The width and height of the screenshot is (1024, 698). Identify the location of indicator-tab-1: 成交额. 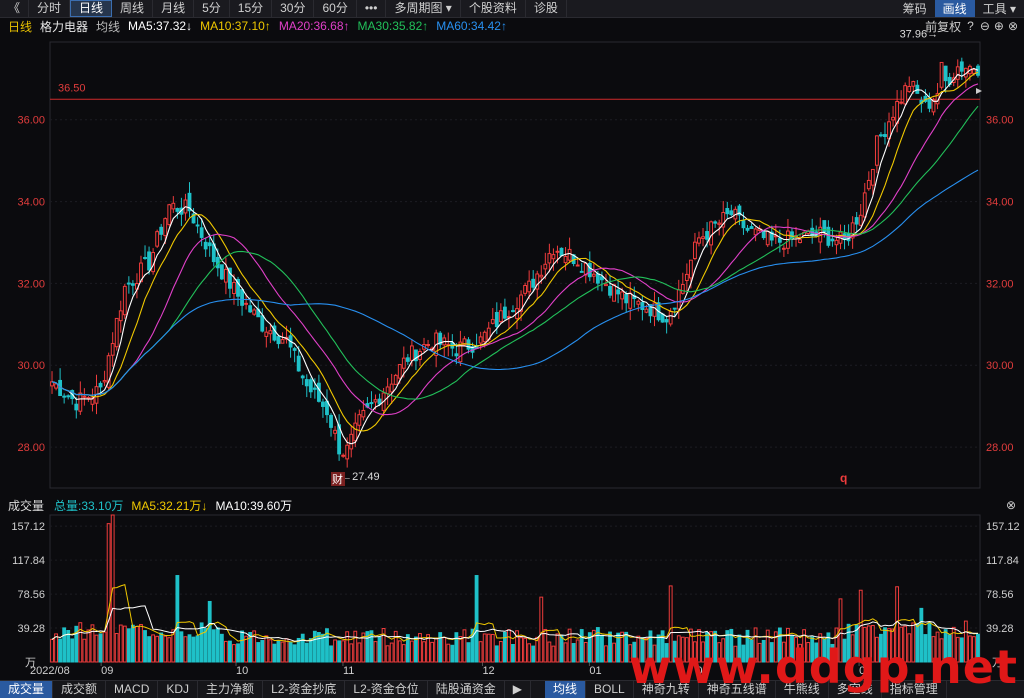
(80, 689).